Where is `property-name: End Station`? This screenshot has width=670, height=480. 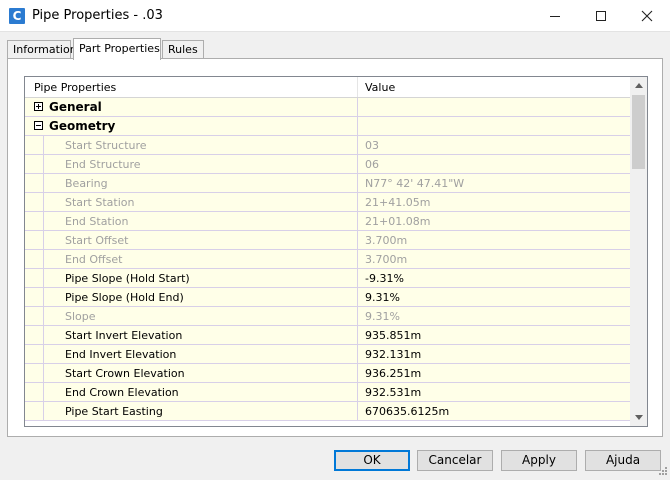
property-name: End Station is located at coordinates (97, 221).